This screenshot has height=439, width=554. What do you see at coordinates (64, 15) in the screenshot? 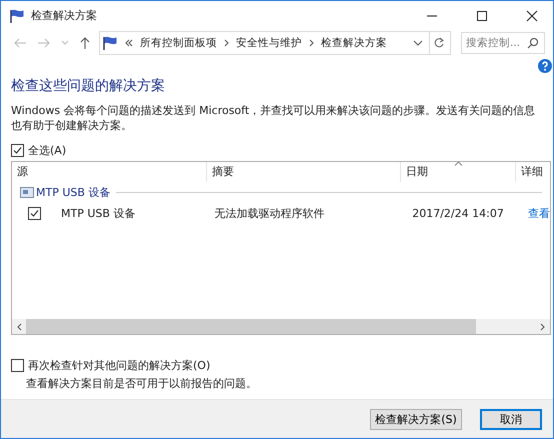
I see `window-title: 检查解决方案` at bounding box center [64, 15].